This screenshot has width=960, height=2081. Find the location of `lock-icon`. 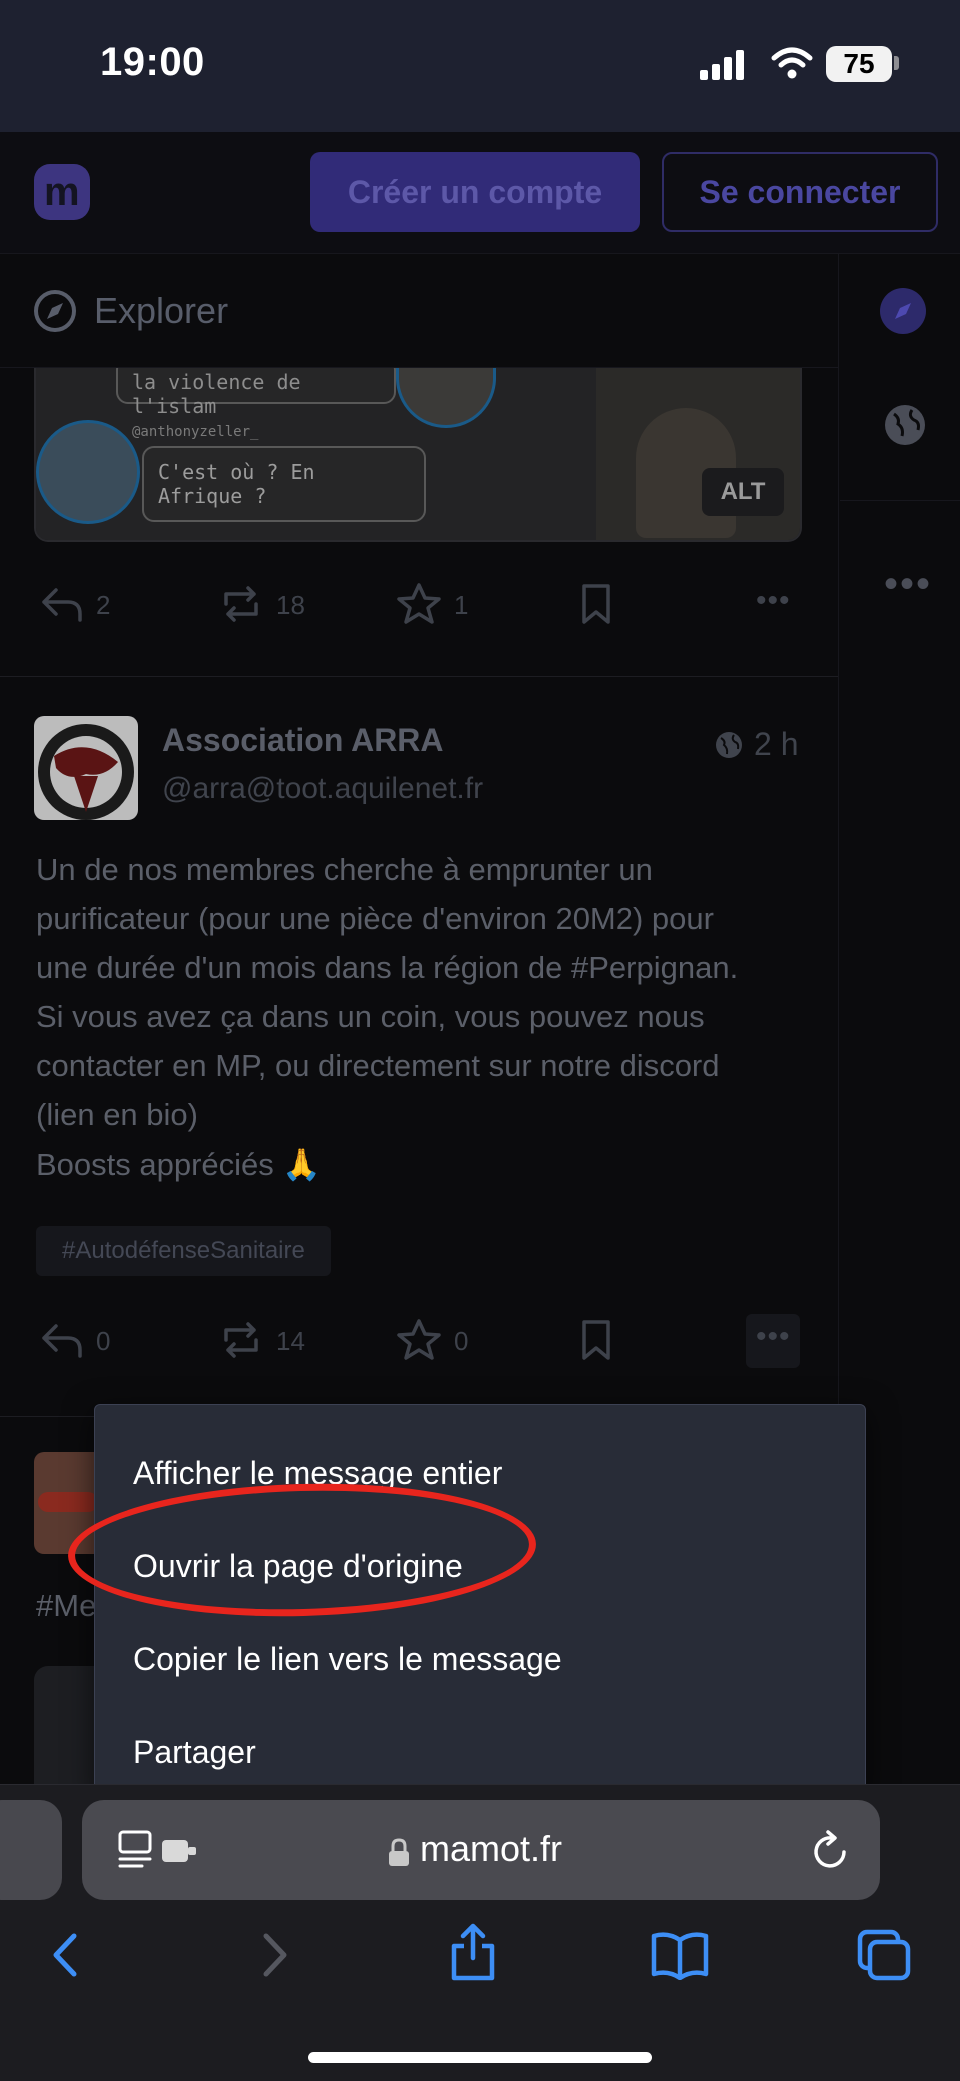

lock-icon is located at coordinates (399, 1852).